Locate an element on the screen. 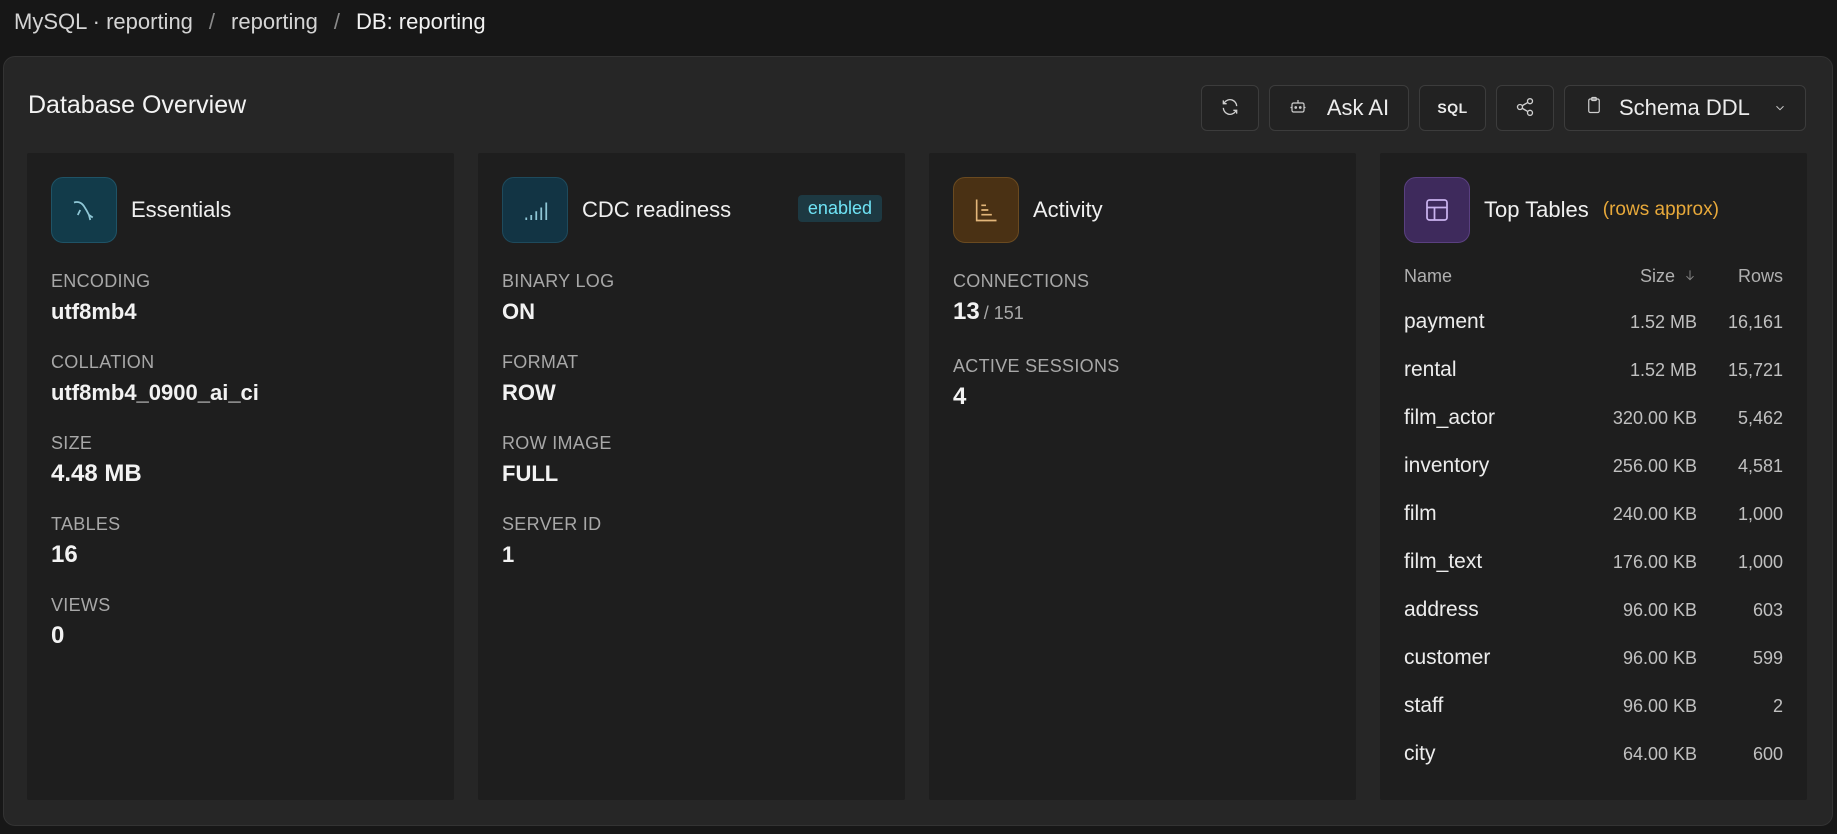  sql-label: SQL is located at coordinates (1452, 108).